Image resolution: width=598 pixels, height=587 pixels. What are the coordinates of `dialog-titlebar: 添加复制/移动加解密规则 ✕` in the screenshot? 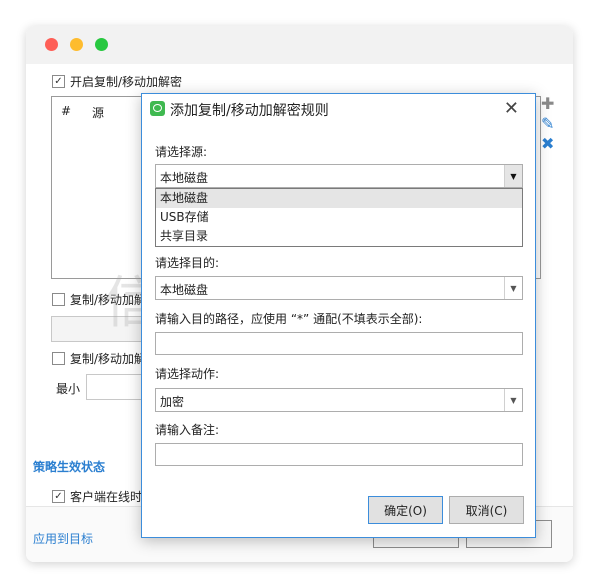 It's located at (338, 109).